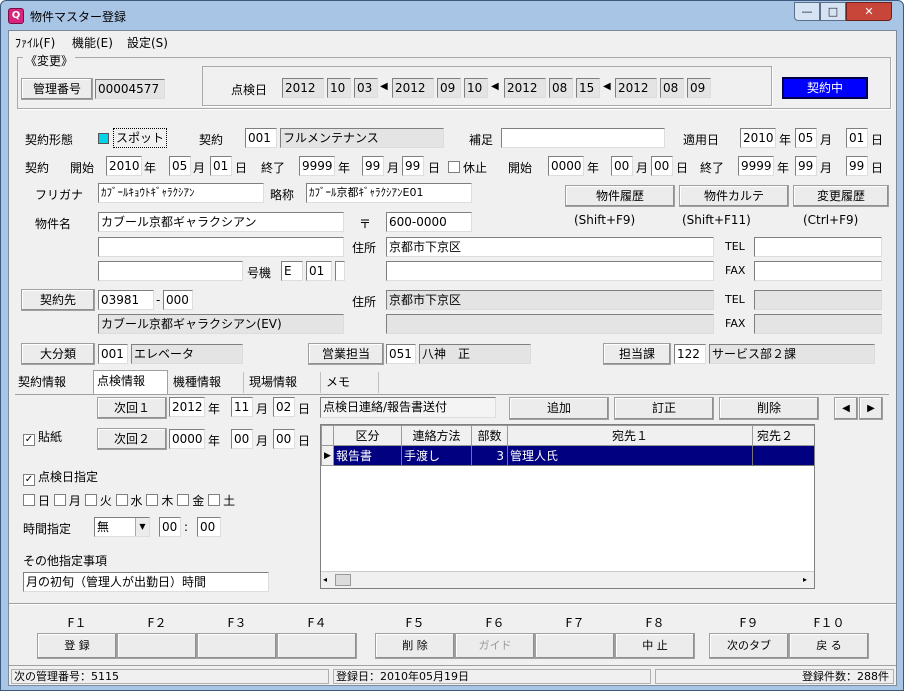  Describe the element at coordinates (805, 579) in the screenshot. I see `scroll-right-icon: ▸` at that location.